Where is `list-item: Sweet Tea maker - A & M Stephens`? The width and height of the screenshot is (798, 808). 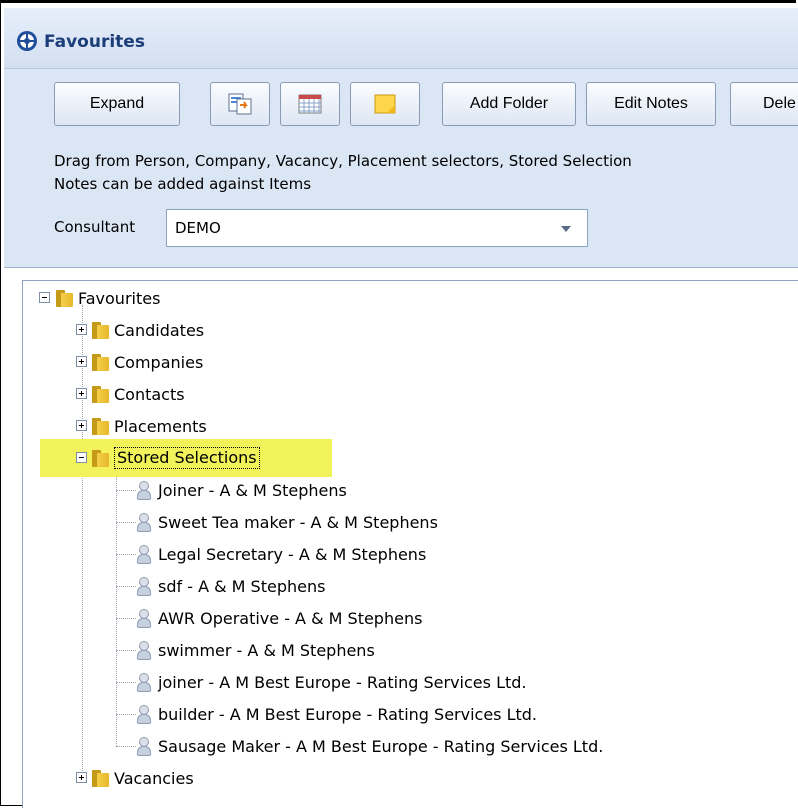
list-item: Sweet Tea maker - A & M Stephens is located at coordinates (287, 522).